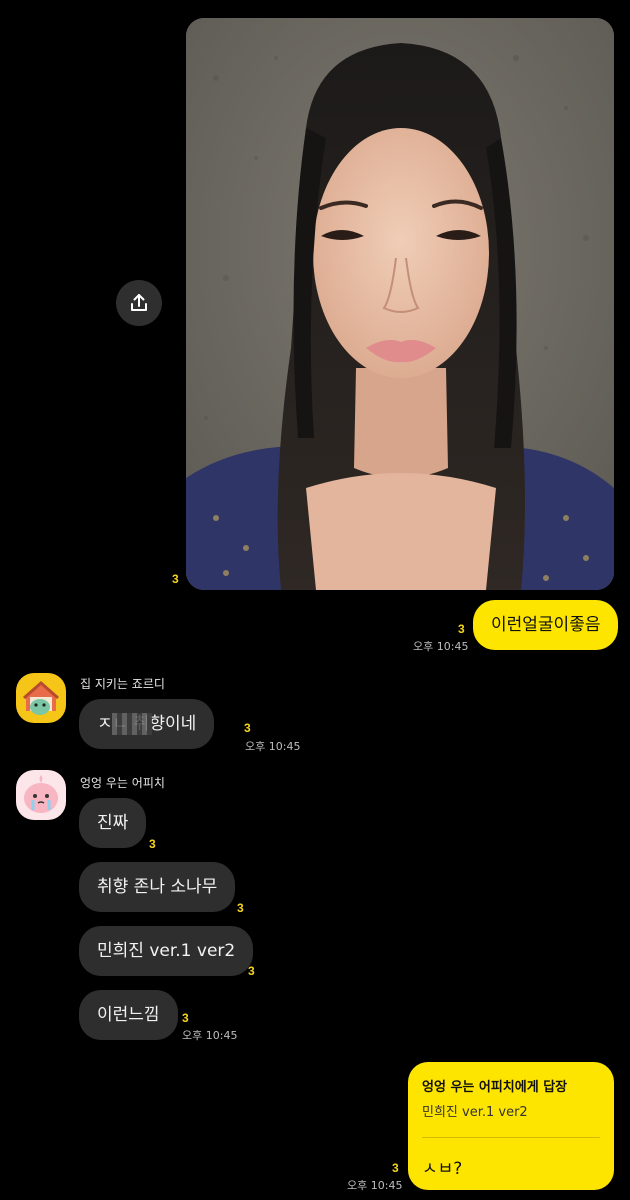  I want to click on other-message-bubble: 민희진 ver.1 ver2, so click(166, 951).